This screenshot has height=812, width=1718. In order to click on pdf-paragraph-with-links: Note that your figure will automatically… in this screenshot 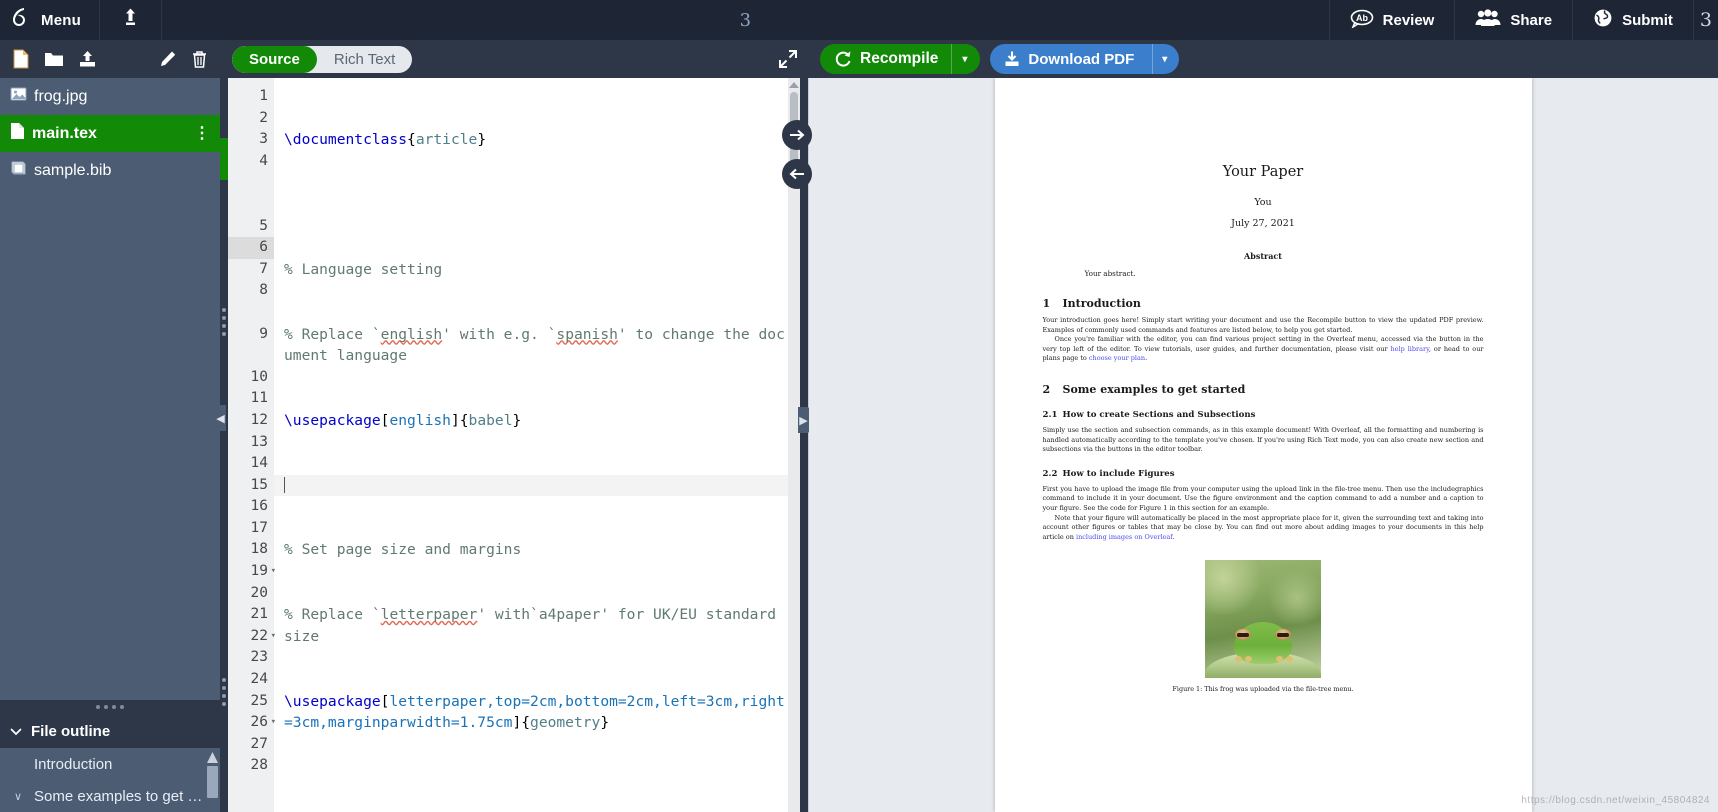, I will do `click(1263, 527)`.